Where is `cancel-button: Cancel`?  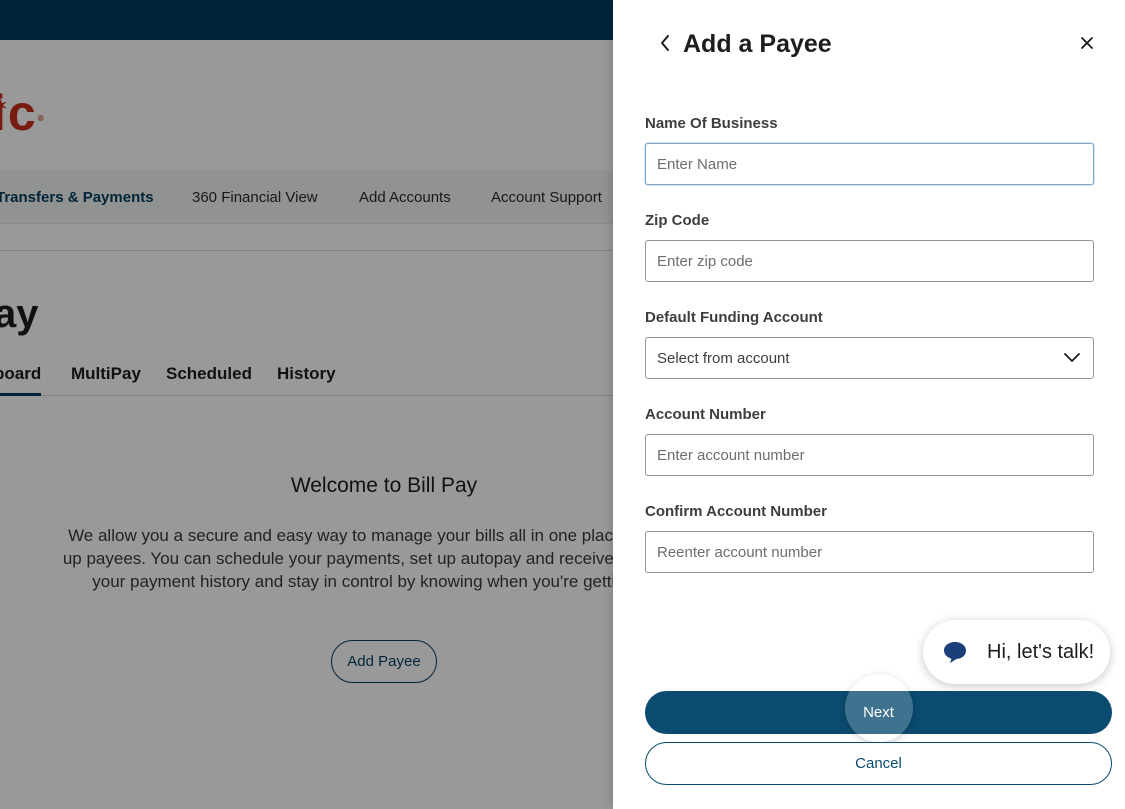
cancel-button: Cancel is located at coordinates (878, 763).